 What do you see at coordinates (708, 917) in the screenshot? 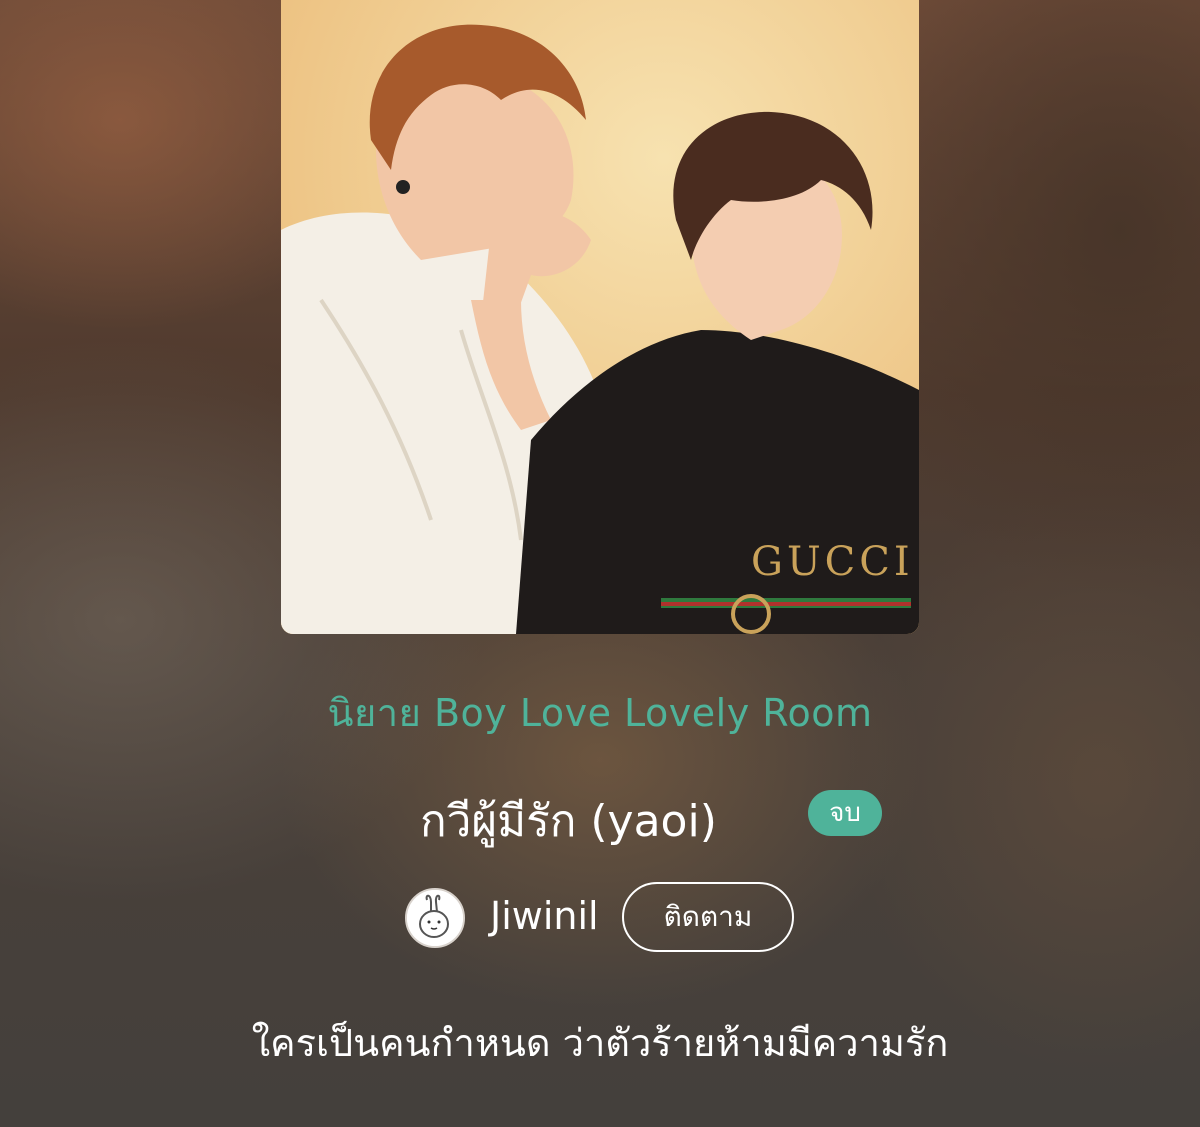
I see `follow-button: ติดตาม` at bounding box center [708, 917].